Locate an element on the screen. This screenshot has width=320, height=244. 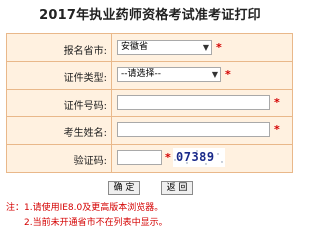
id-number-row: 证件号码: * is located at coordinates (149, 104).